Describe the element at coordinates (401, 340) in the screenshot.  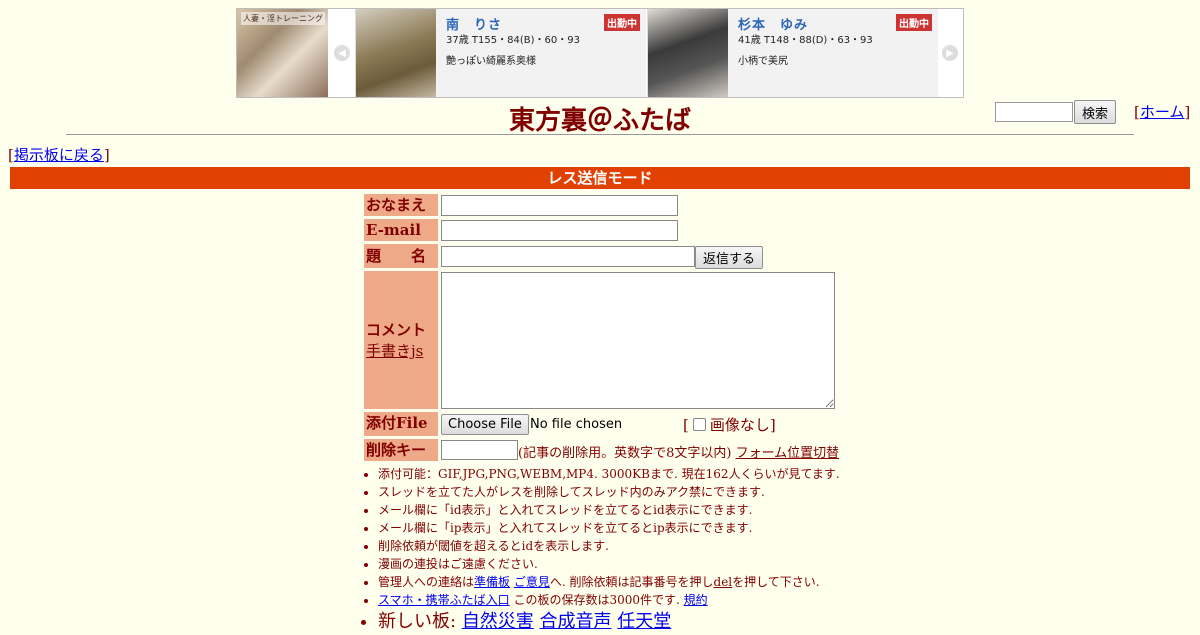
I see `comment-label-cell: コメント 手書きjs` at that location.